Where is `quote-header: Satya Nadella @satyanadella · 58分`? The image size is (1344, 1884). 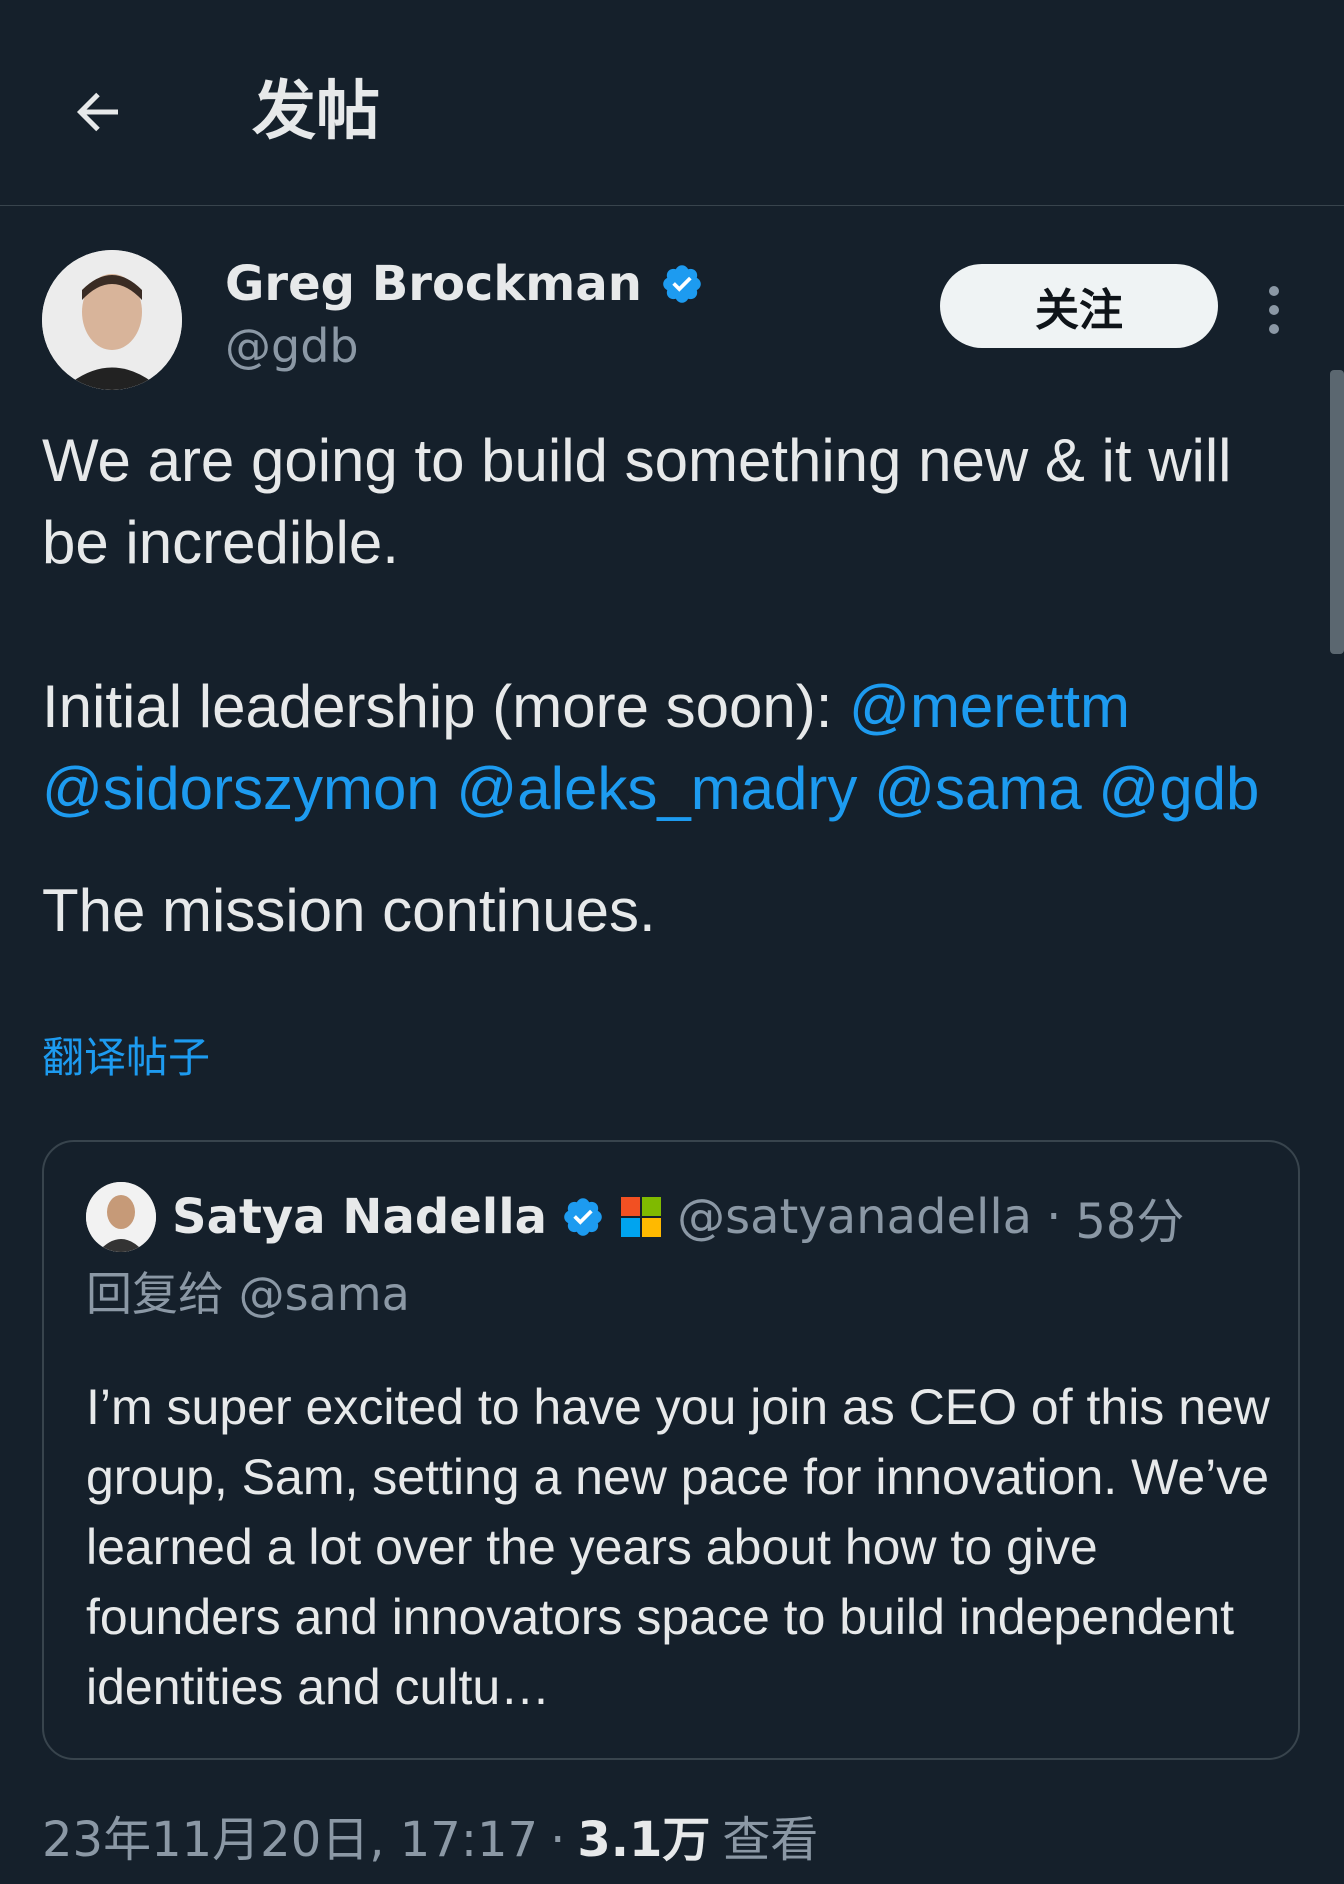
quote-header: Satya Nadella @satyanadella · 58分 is located at coordinates (678, 1217).